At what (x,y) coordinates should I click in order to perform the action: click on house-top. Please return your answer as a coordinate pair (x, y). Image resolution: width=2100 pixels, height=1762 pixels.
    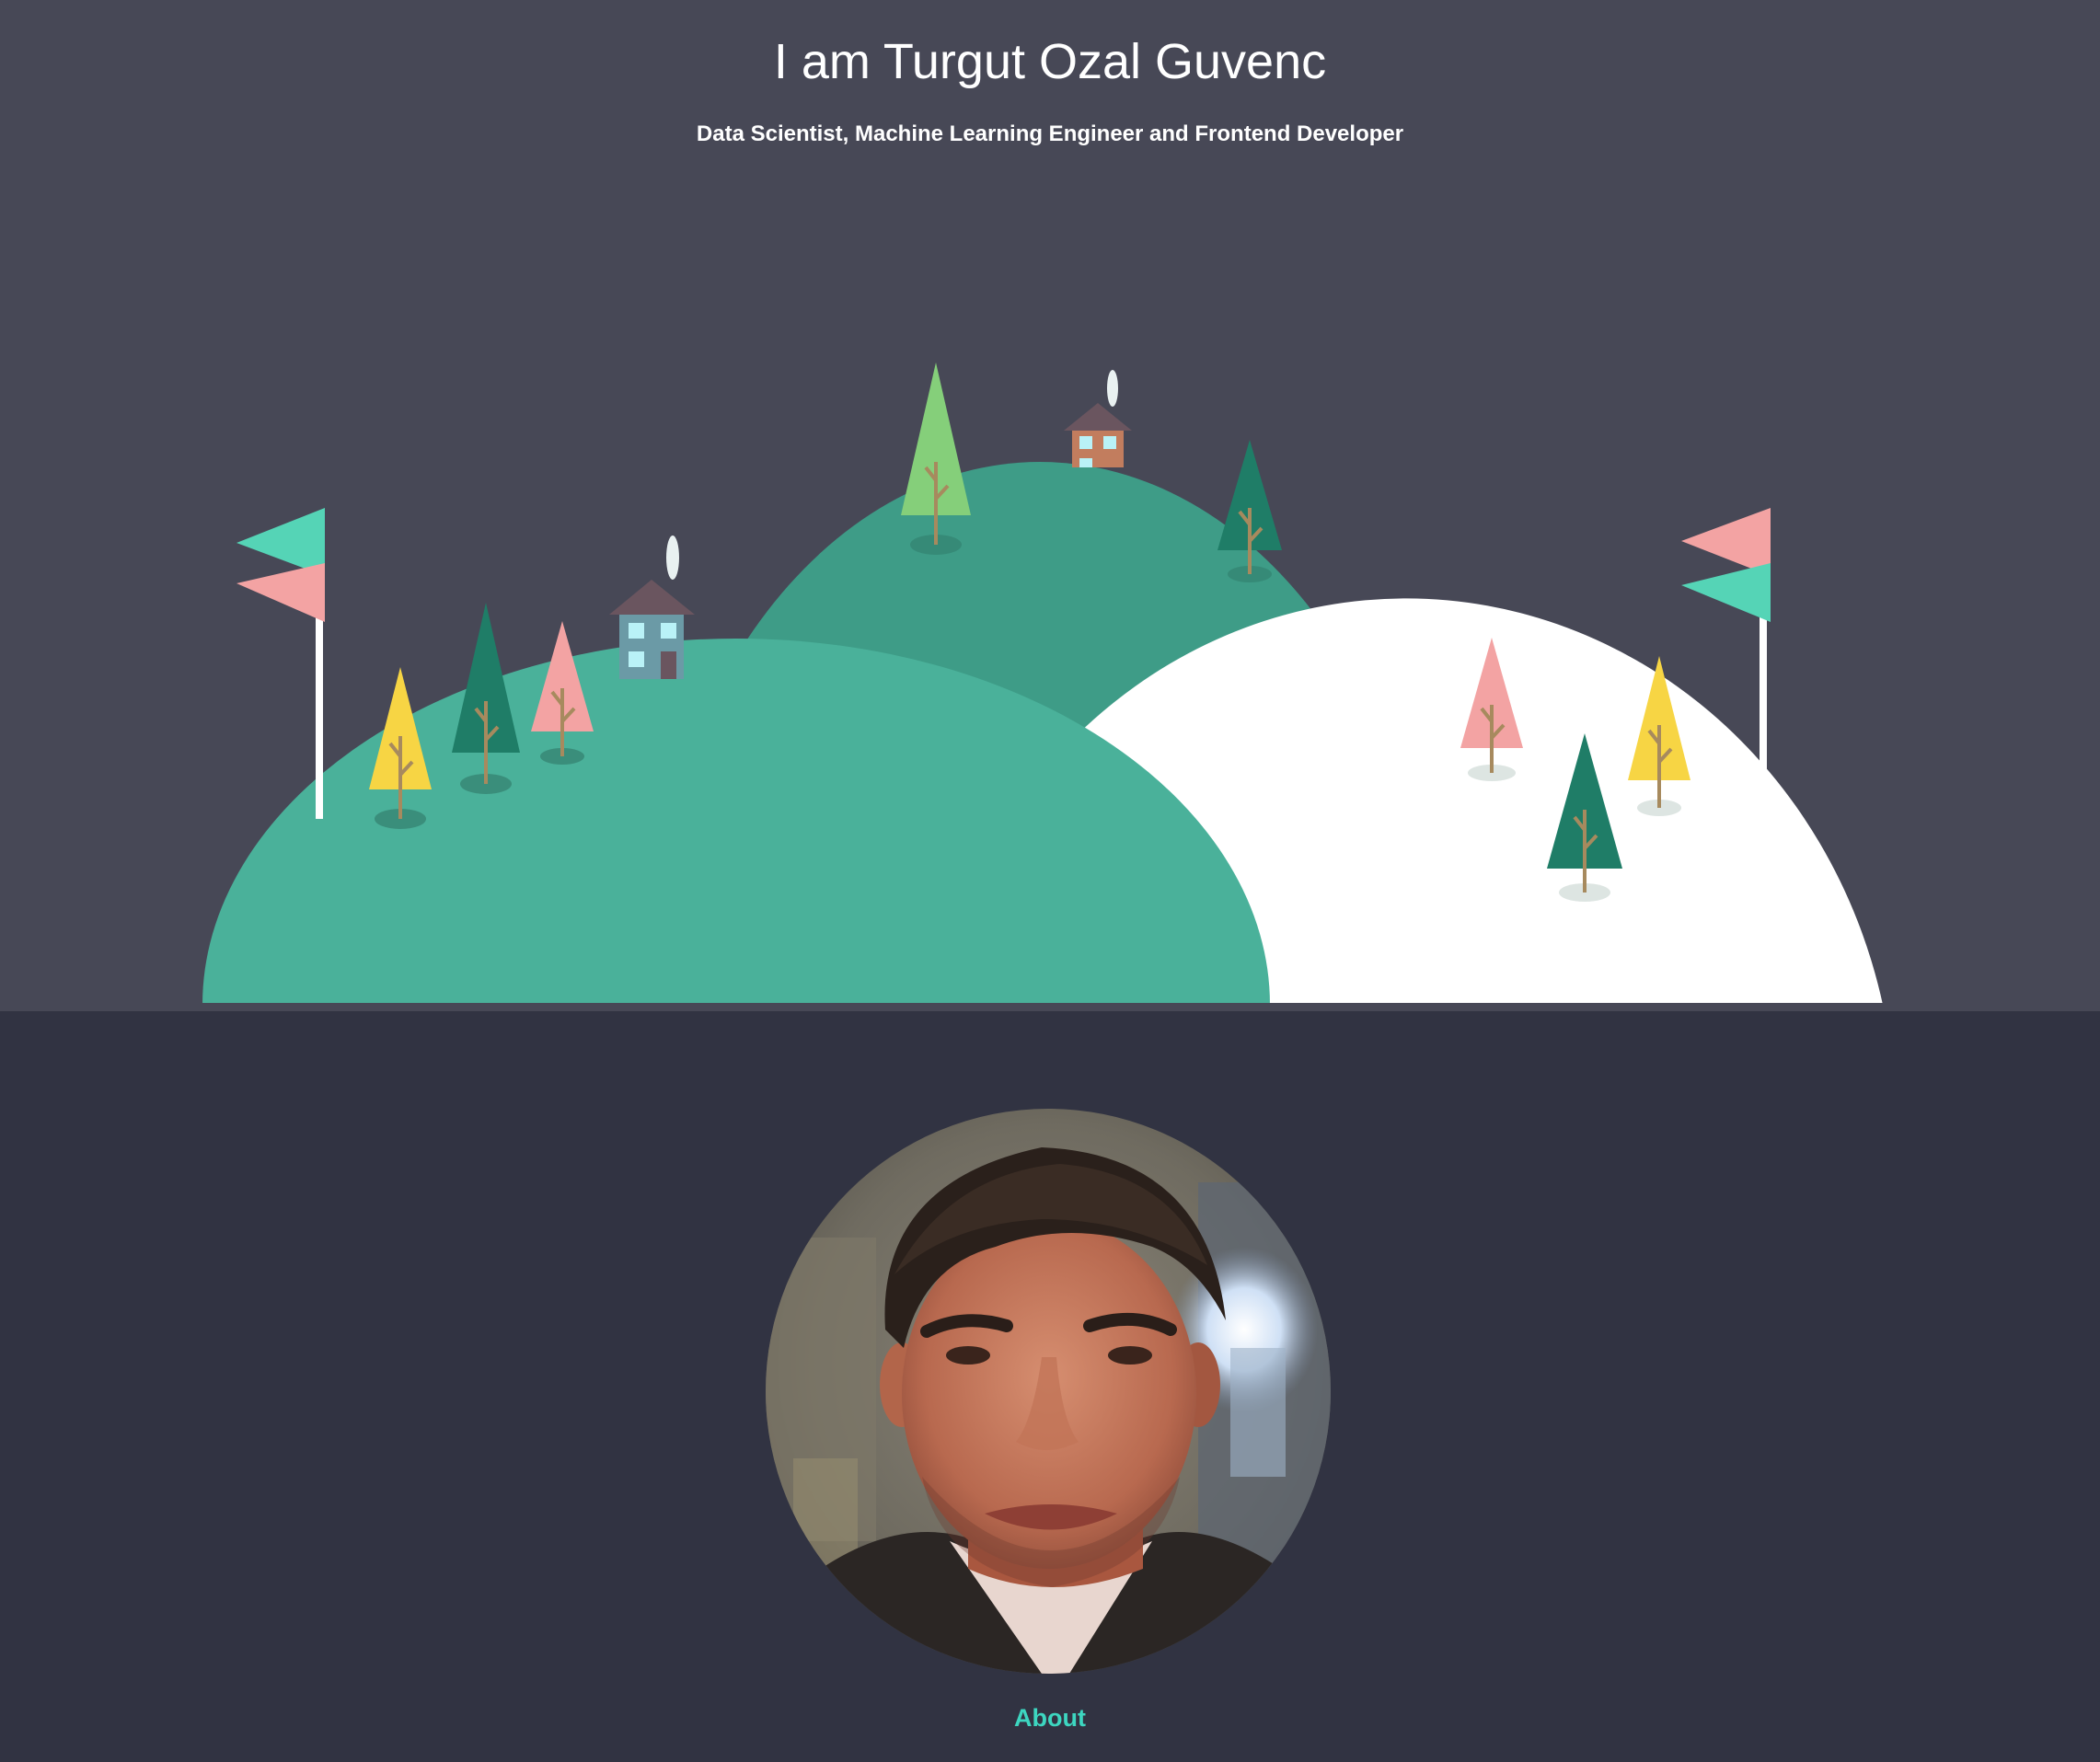
    Looking at the image, I should click on (1098, 418).